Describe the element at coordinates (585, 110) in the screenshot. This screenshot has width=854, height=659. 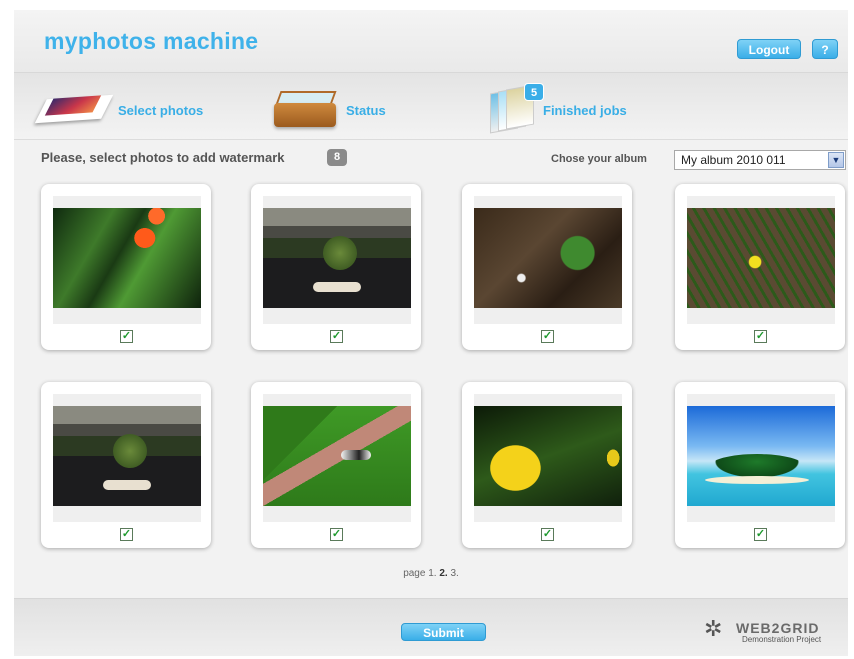
I see `nav-finished-jobs-label: Finished jobs` at that location.